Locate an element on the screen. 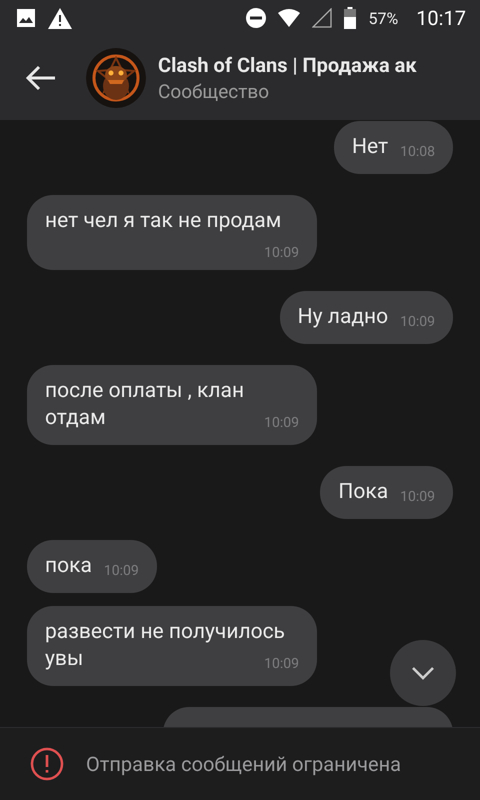 This screenshot has height=800, width=480. wifi-icon is located at coordinates (289, 18).